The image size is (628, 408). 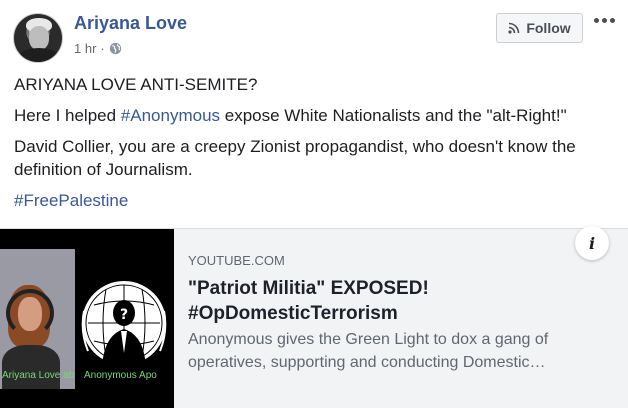 What do you see at coordinates (30, 313) in the screenshot?
I see `headset-icon` at bounding box center [30, 313].